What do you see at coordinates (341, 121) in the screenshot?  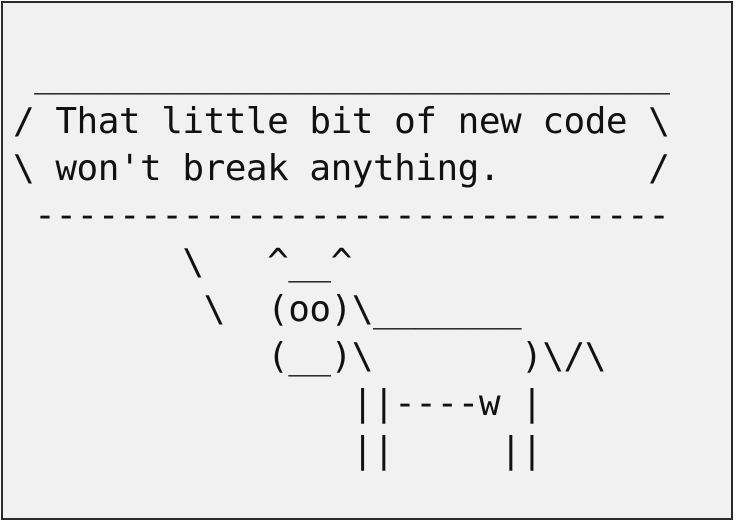 I see `speech-bubble-line-1: / That little bit of new code \` at bounding box center [341, 121].